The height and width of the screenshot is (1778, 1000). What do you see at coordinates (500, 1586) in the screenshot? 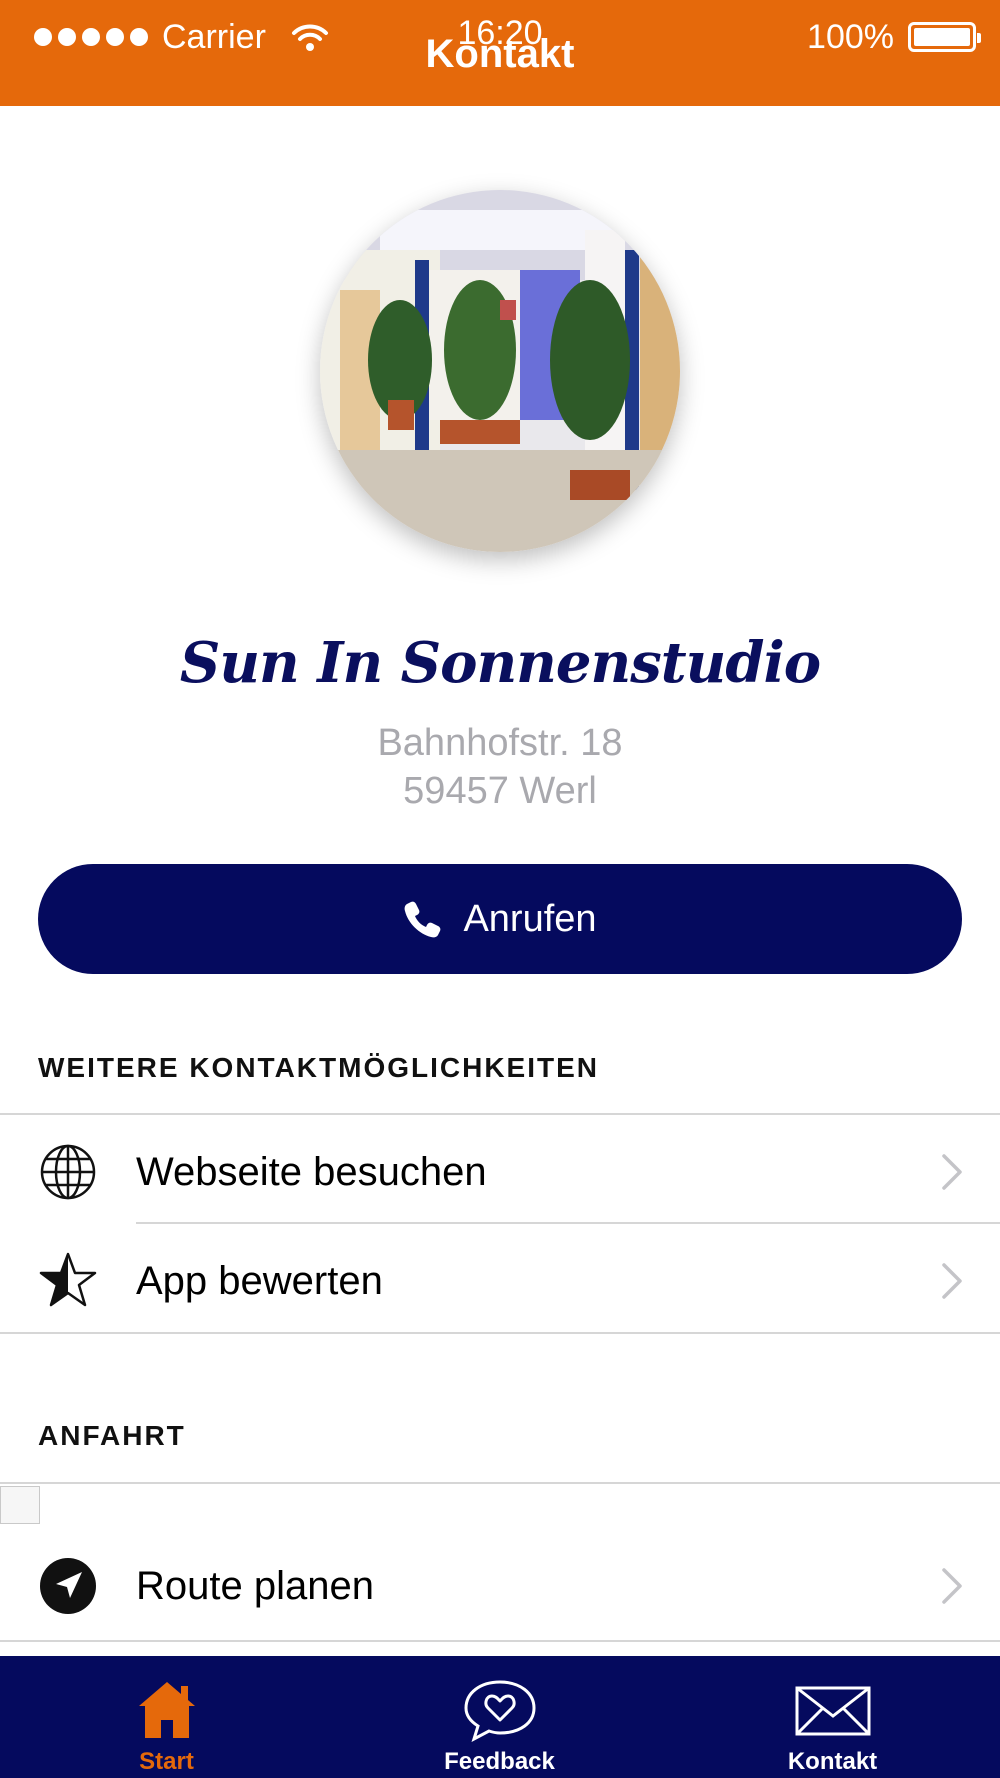
I see `list-item-route: Route planen` at bounding box center [500, 1586].